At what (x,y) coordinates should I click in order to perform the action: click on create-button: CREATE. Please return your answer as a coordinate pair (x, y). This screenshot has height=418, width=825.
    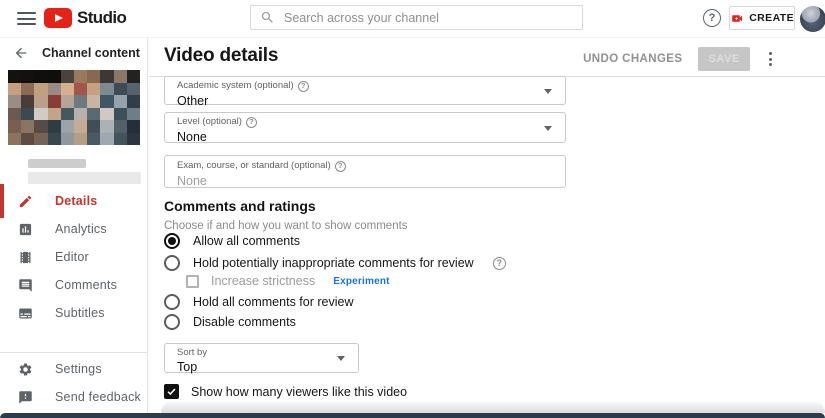
    Looking at the image, I should click on (762, 18).